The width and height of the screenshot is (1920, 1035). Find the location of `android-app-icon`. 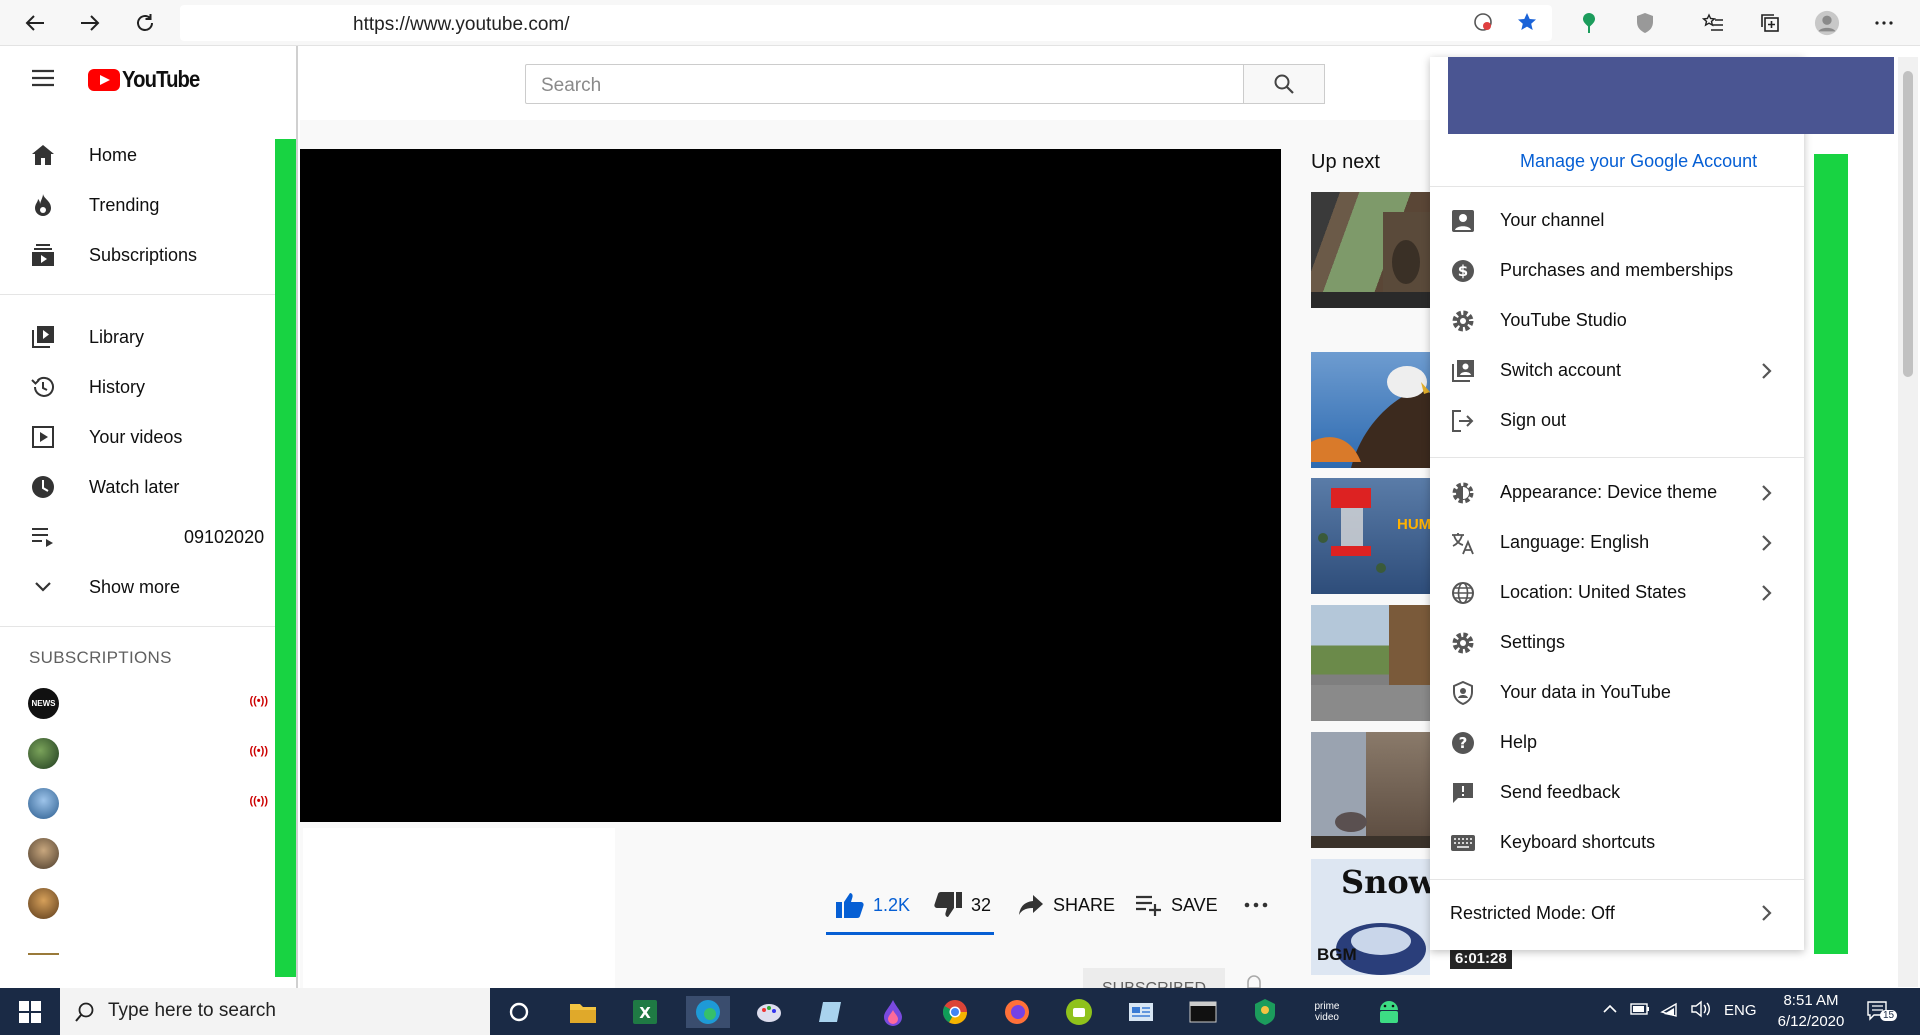

android-app-icon is located at coordinates (1079, 1012).